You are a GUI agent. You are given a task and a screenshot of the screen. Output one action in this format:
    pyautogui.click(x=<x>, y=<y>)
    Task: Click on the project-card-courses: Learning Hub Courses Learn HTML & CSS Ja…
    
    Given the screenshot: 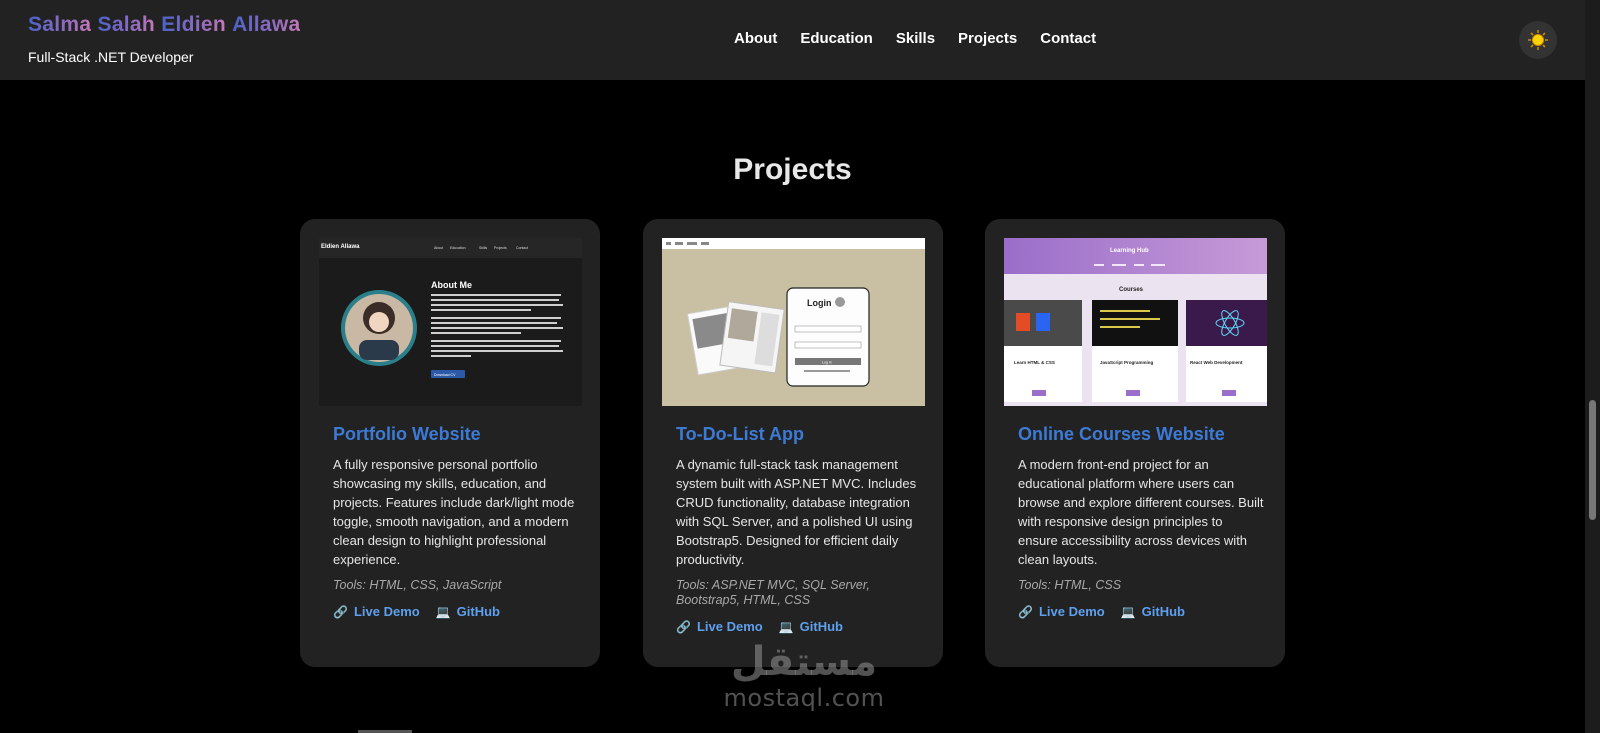 What is the action you would take?
    pyautogui.click(x=1135, y=443)
    